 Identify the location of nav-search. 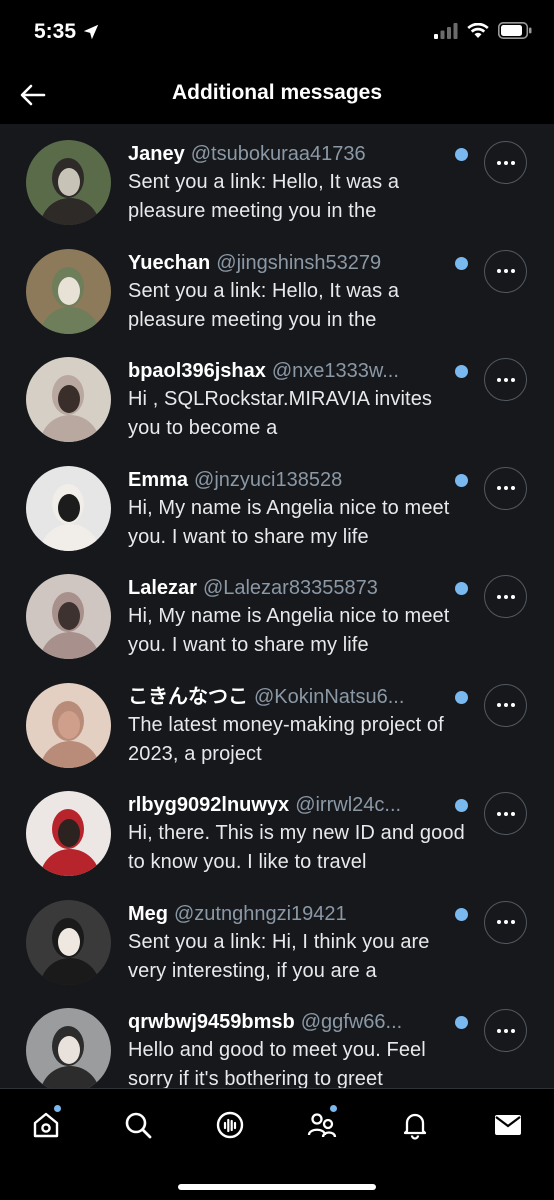
(138, 1125).